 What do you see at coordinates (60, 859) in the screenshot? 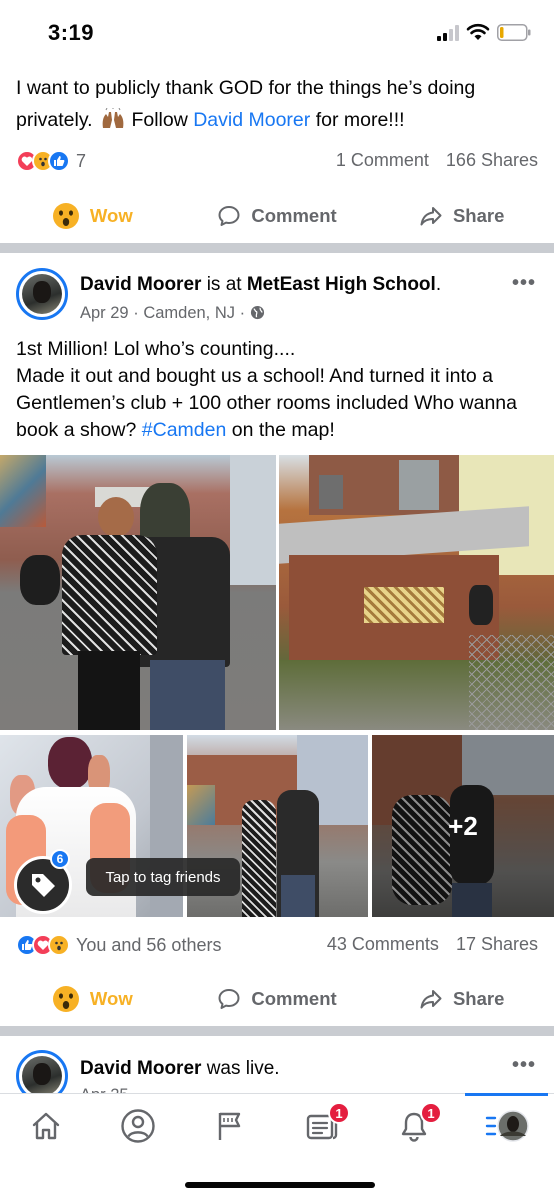
I see `tag-count-badge: 6` at bounding box center [60, 859].